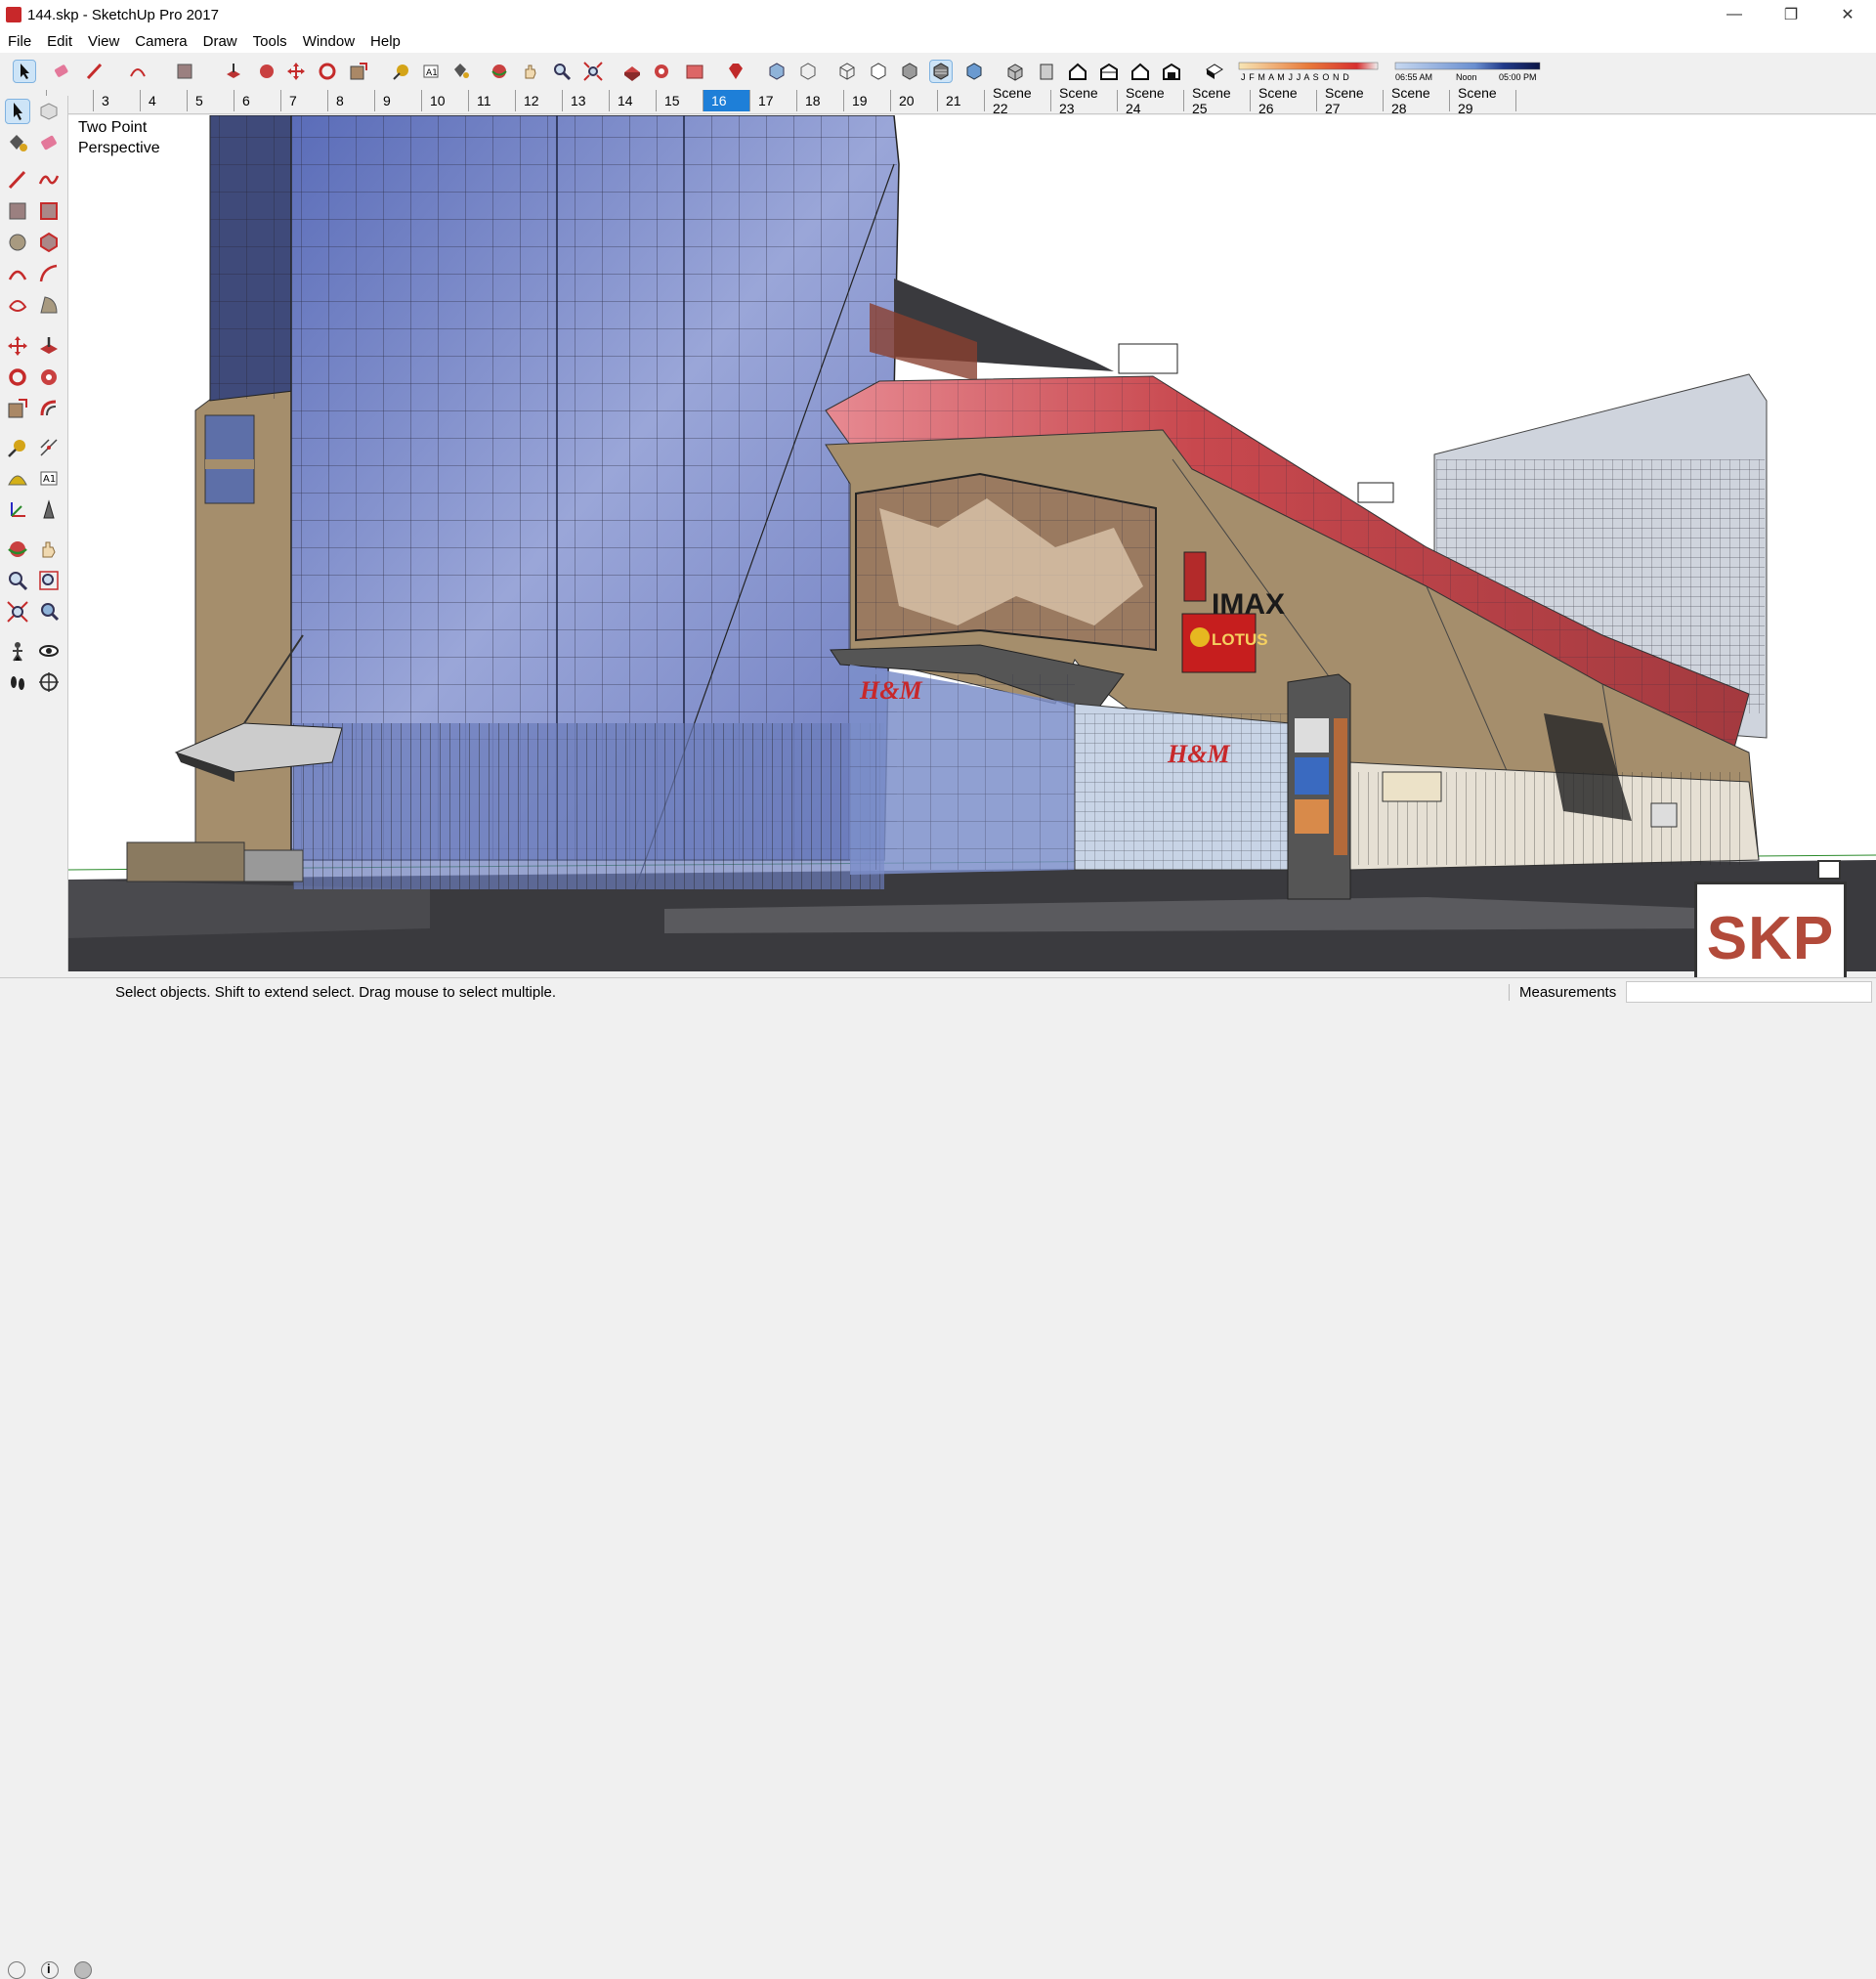 The height and width of the screenshot is (1979, 1876). I want to click on line-tool-icon, so click(95, 71).